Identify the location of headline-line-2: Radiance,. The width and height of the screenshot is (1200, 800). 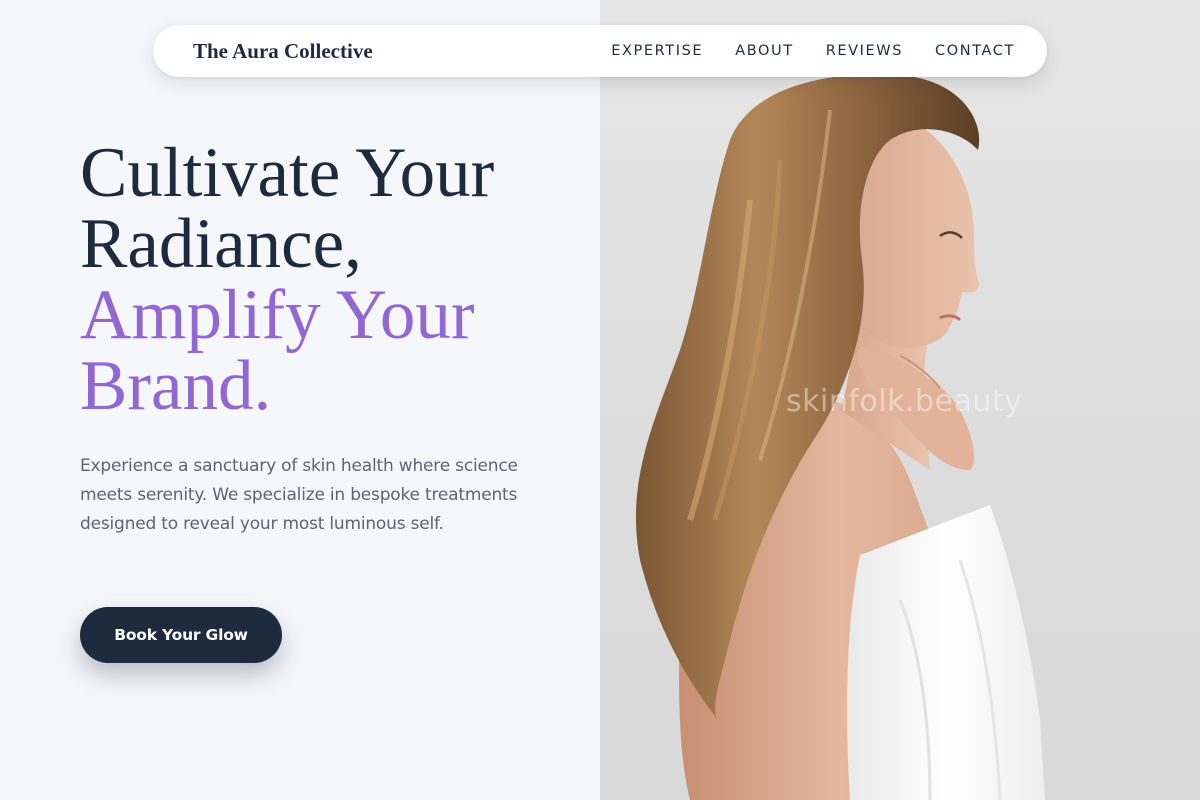
(221, 244).